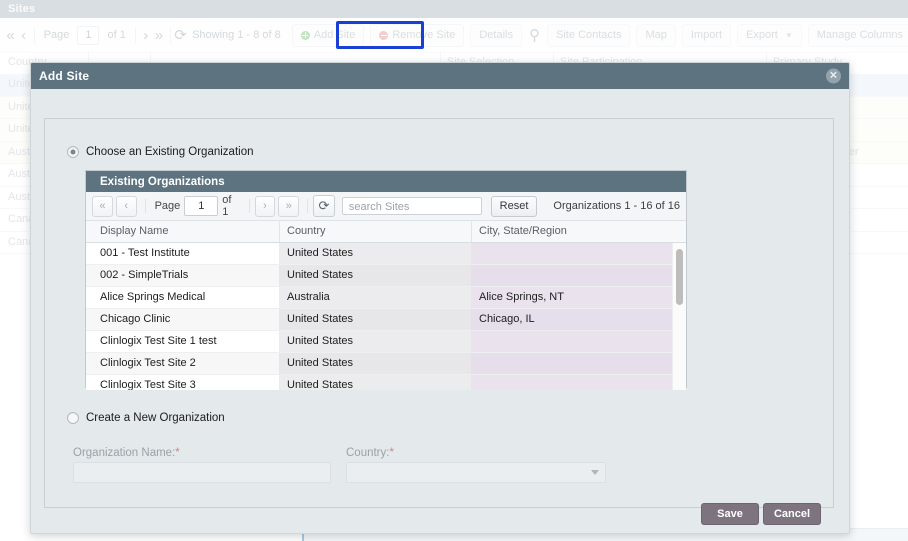 The height and width of the screenshot is (541, 908). I want to click on prev-page-icon: ‹, so click(23, 35).